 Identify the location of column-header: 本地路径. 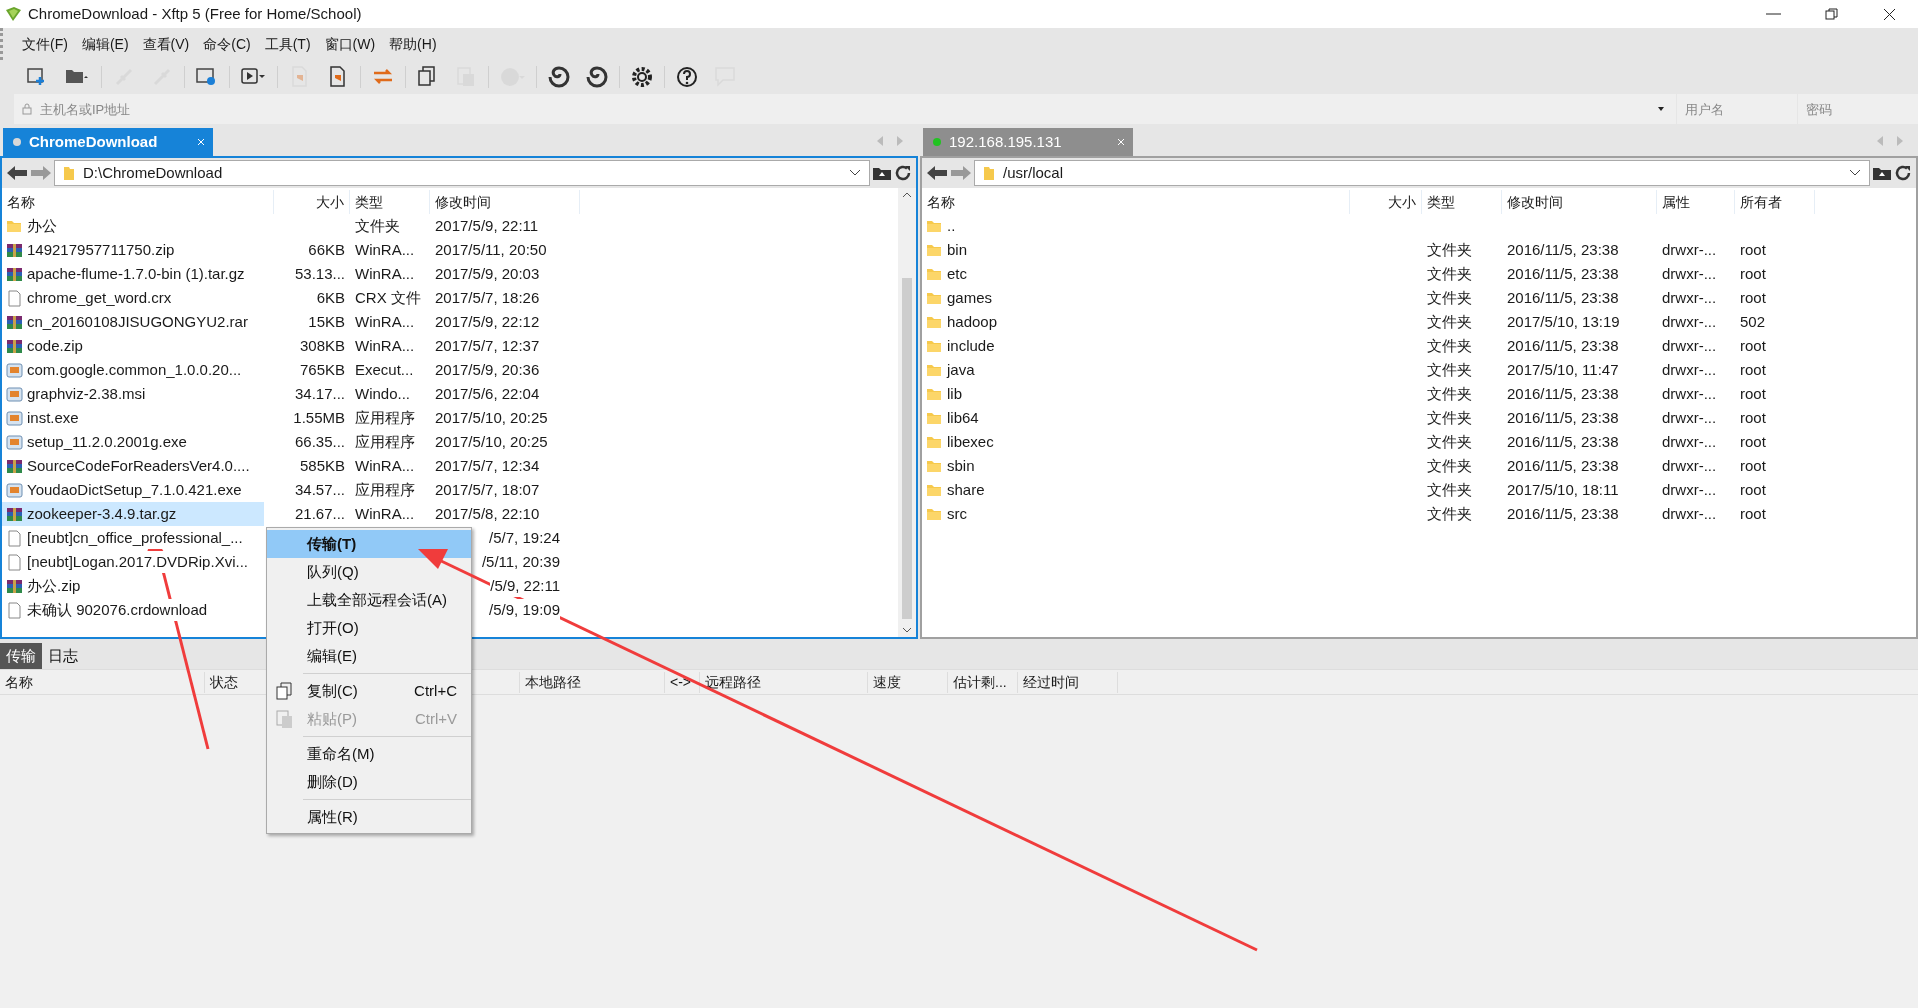
(592, 682).